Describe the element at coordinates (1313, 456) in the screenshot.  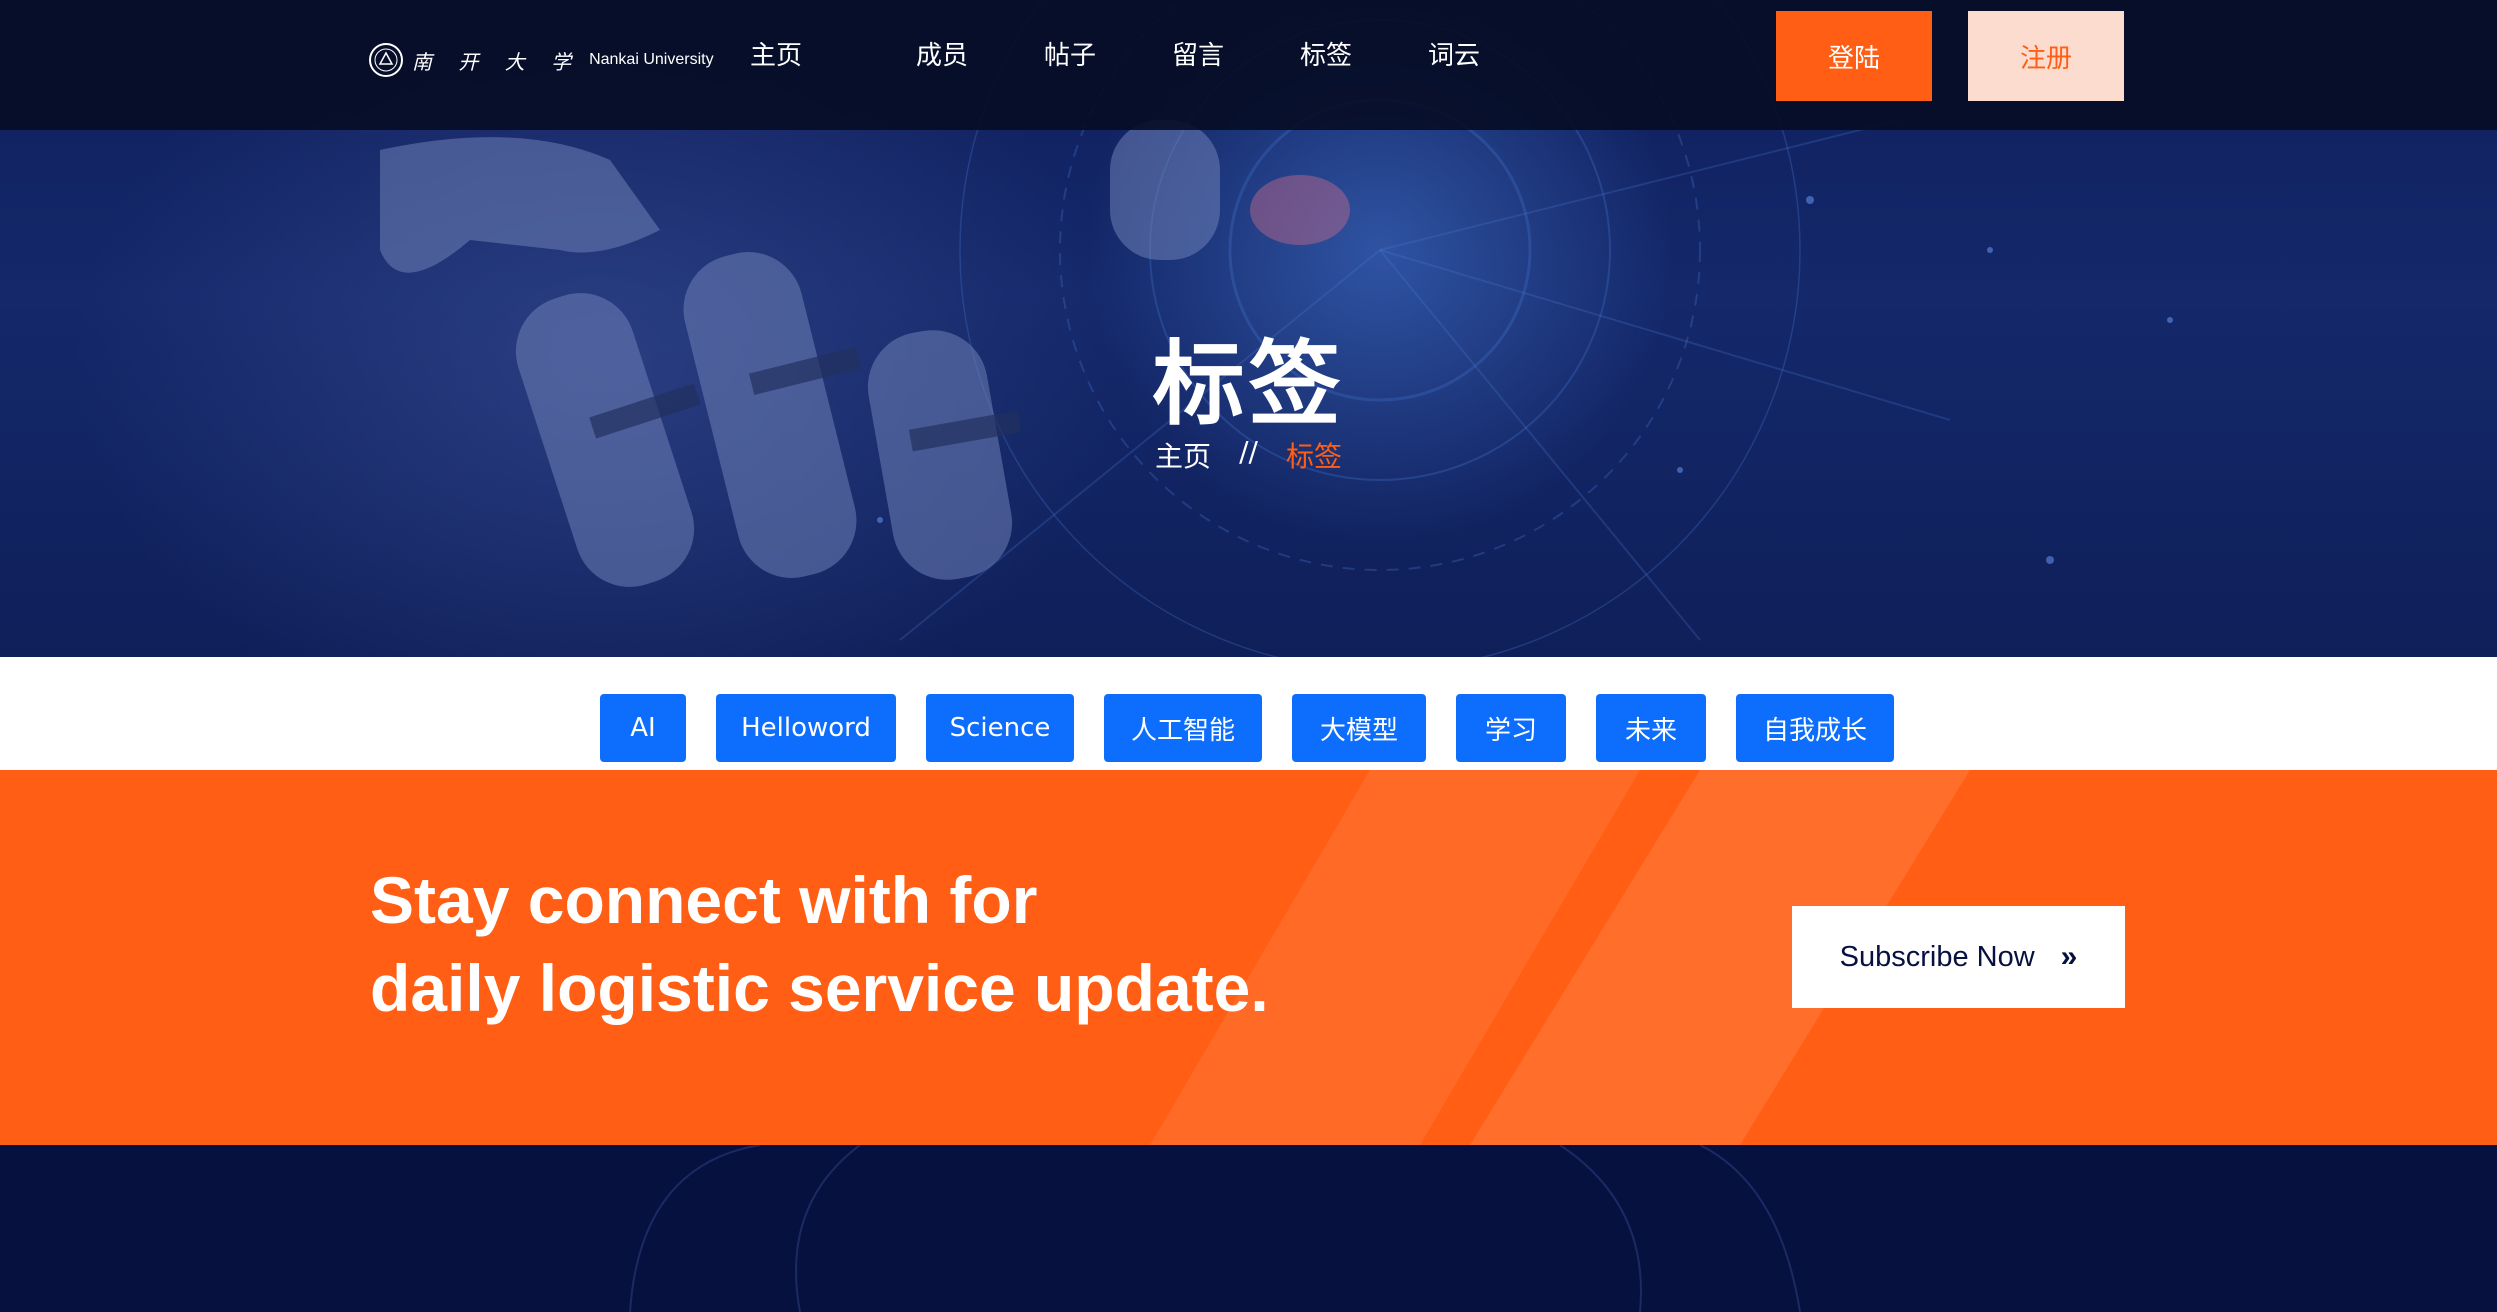
I see `breadcrumb-current: 标签` at that location.